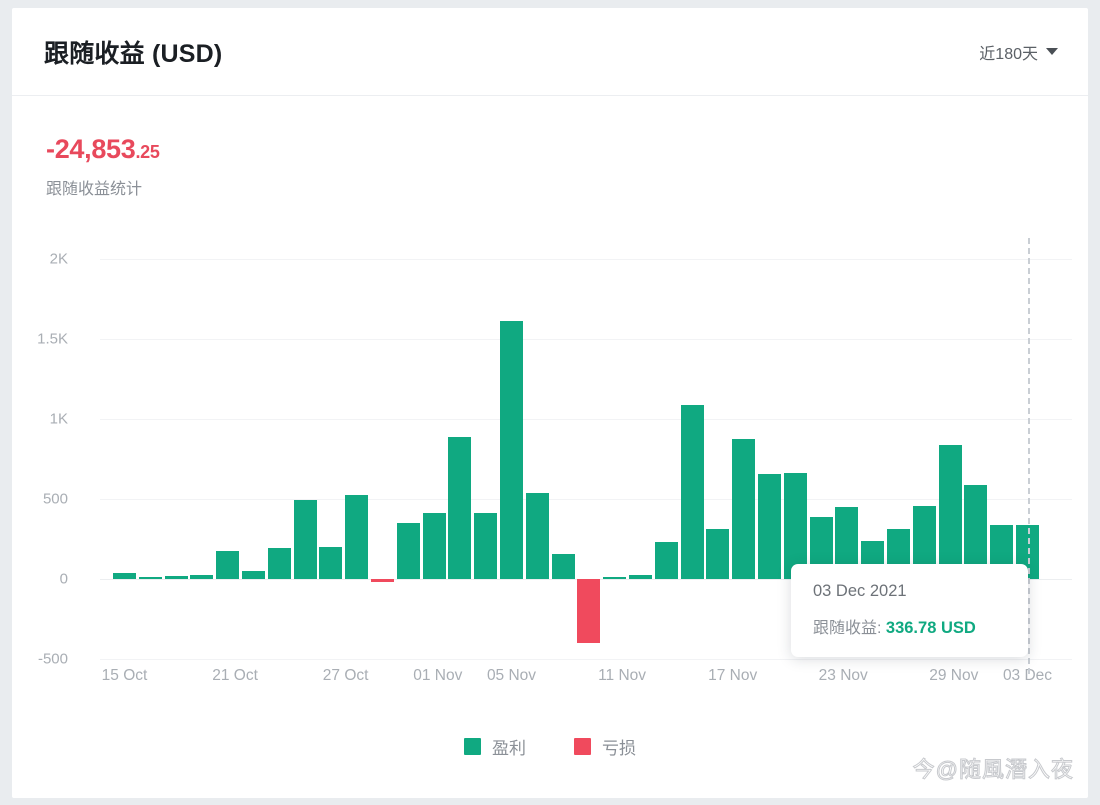 This screenshot has height=805, width=1100. What do you see at coordinates (58, 419) in the screenshot?
I see `y-axis-tick-label: 1K` at bounding box center [58, 419].